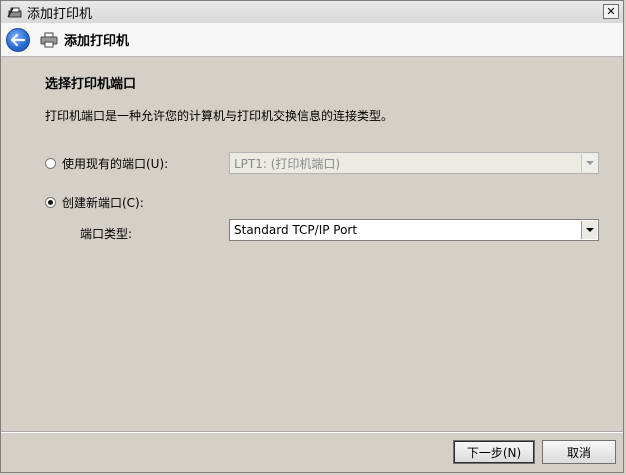  Describe the element at coordinates (296, 230) in the screenshot. I see `port-type-value: Standard TCP/IP Port` at that location.